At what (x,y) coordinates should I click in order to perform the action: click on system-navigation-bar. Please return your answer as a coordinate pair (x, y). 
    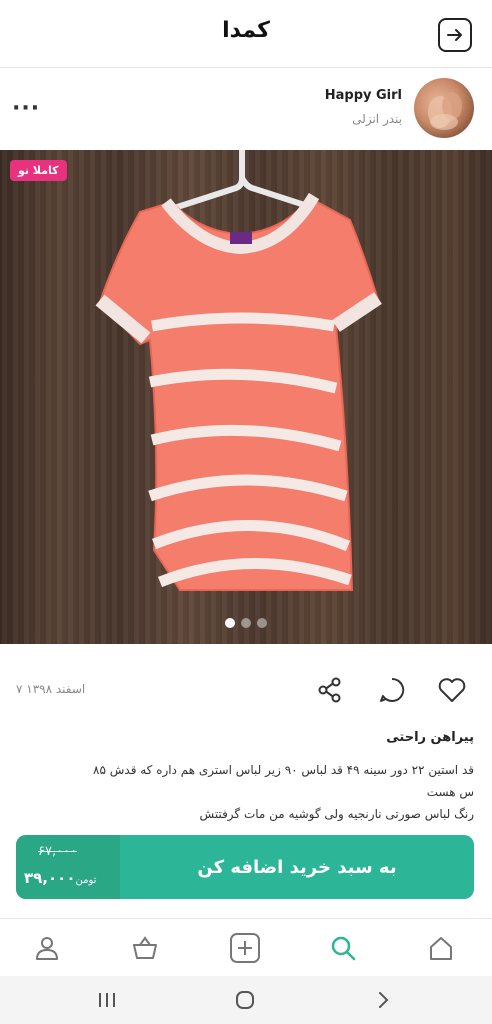
    Looking at the image, I should click on (246, 1000).